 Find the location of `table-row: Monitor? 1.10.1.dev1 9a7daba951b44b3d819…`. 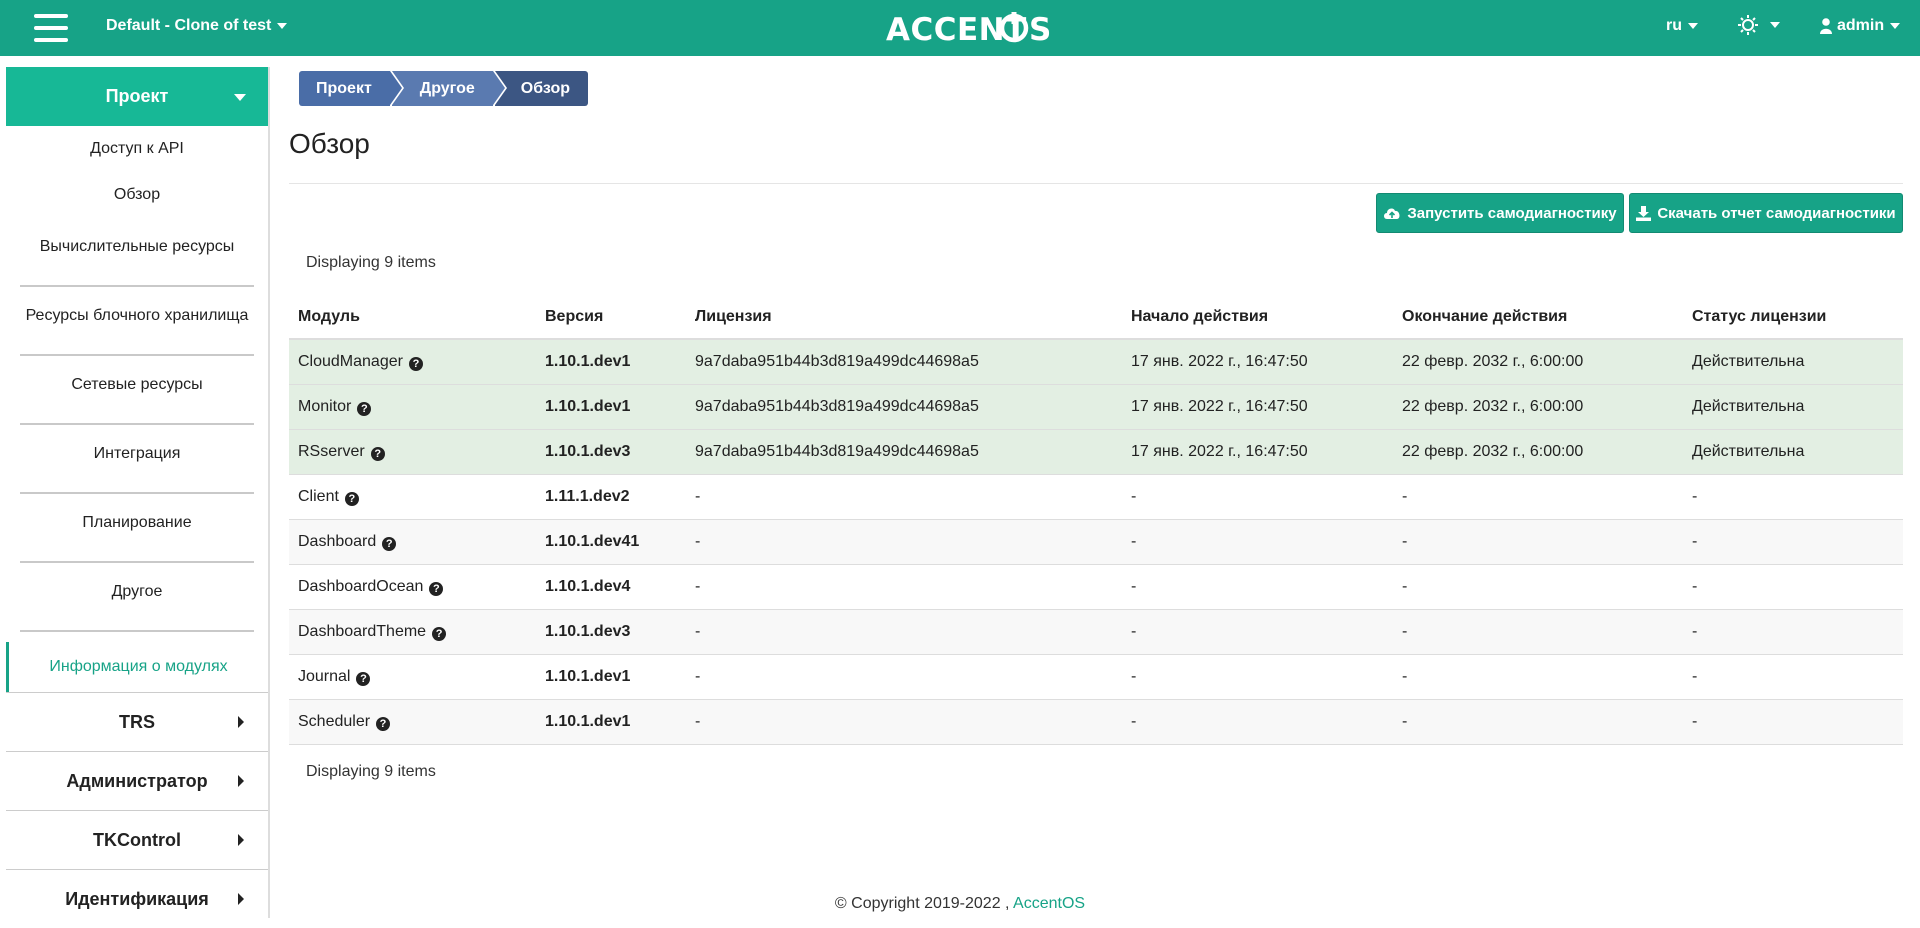

table-row: Monitor? 1.10.1.dev1 9a7daba951b44b3d819… is located at coordinates (1096, 407).